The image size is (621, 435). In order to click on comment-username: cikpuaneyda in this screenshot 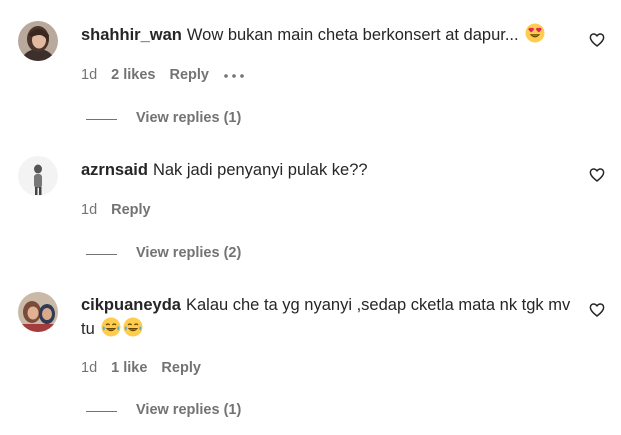, I will do `click(131, 305)`.